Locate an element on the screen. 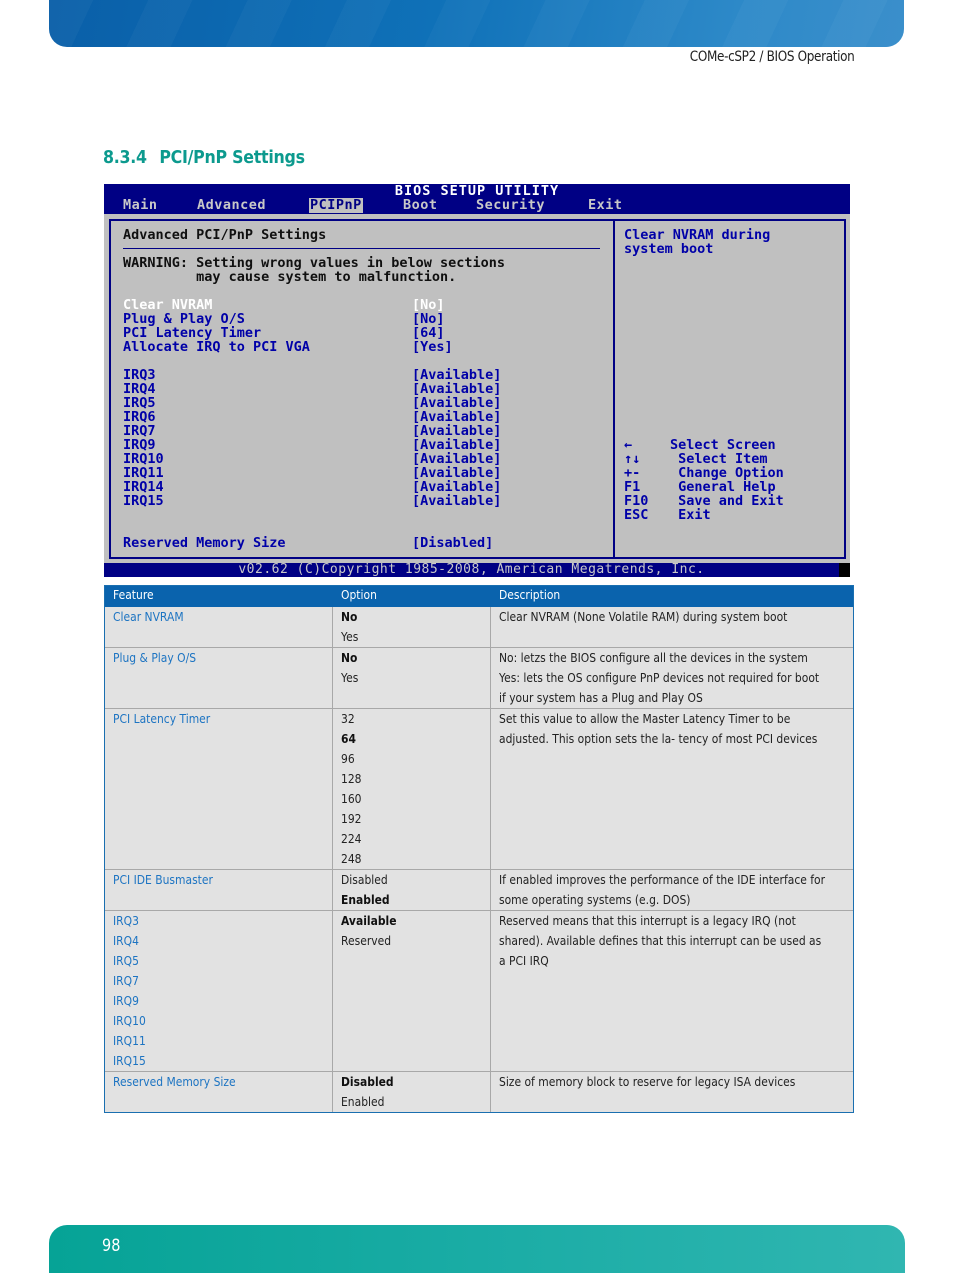  feature-link: Plug & Play O/S is located at coordinates (203, 658).